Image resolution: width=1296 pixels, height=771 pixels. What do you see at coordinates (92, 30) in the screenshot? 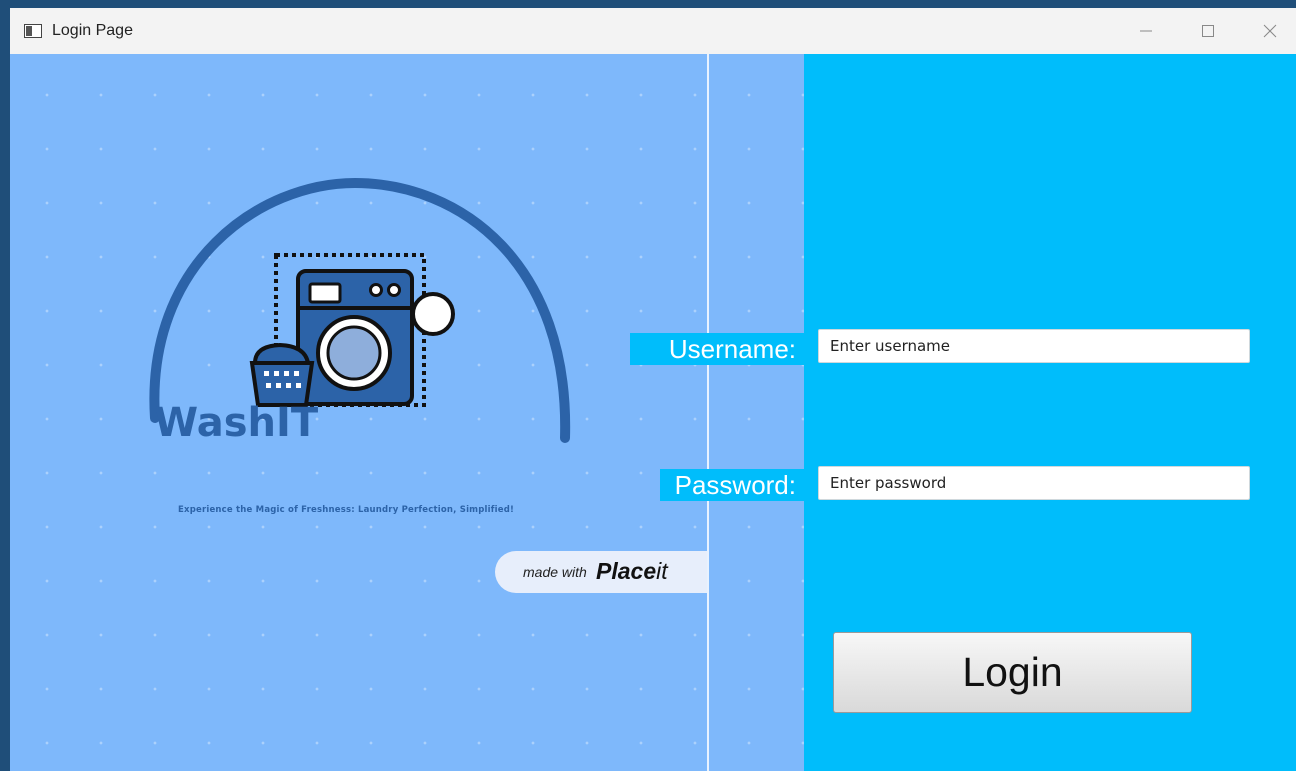
I see `window-title: Login Page` at bounding box center [92, 30].